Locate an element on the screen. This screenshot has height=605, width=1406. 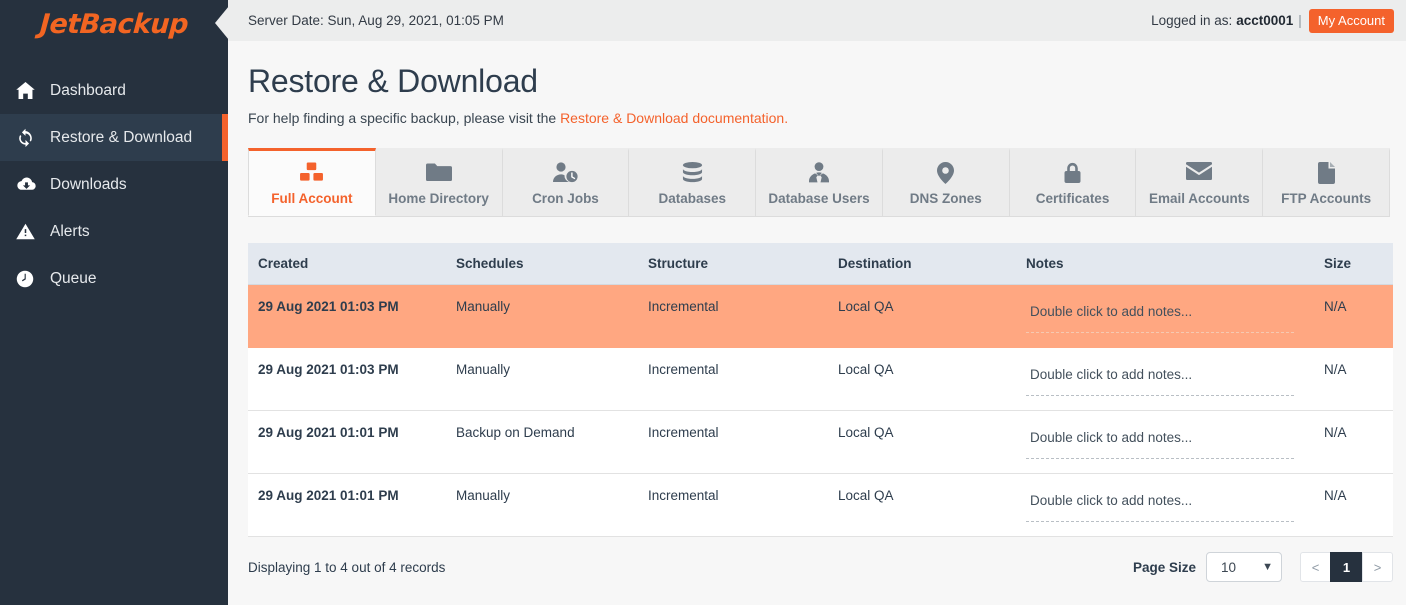
records-count-text: Displaying 1 to 4 out of 4 records is located at coordinates (347, 567).